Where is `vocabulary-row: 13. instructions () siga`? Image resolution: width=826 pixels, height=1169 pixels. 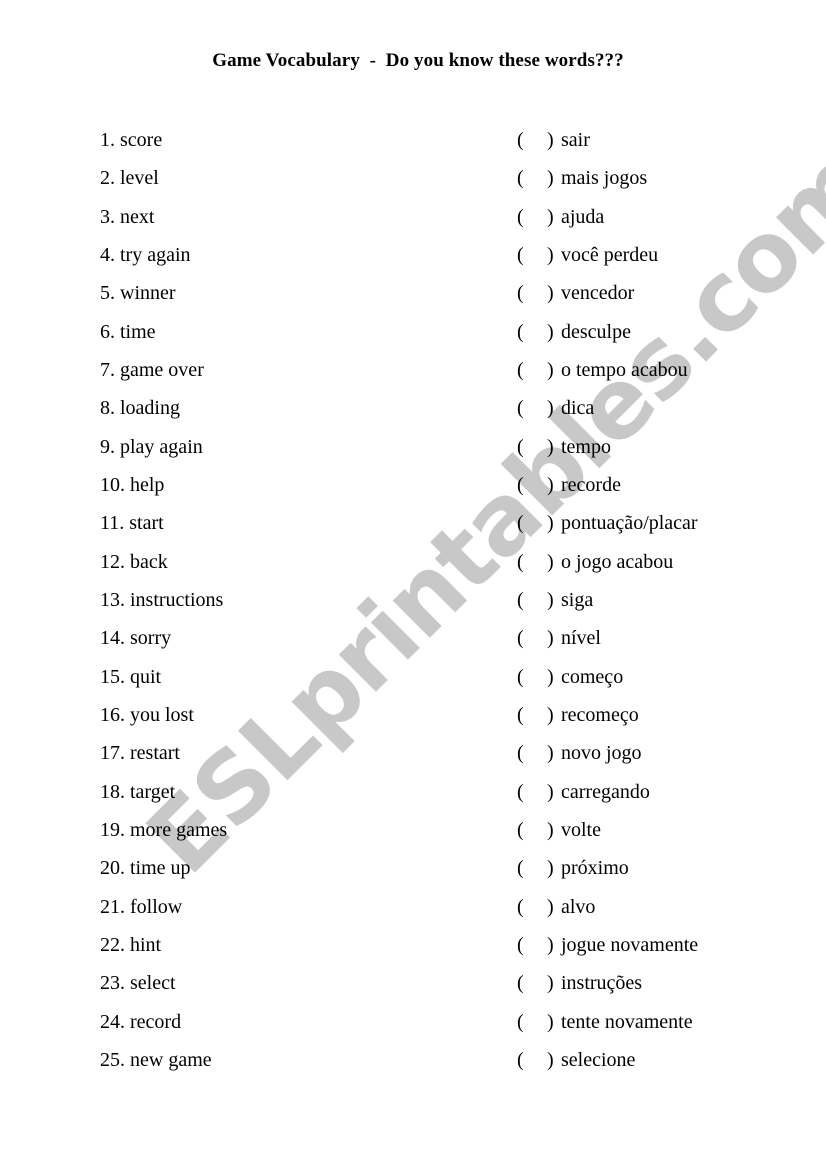 vocabulary-row: 13. instructions () siga is located at coordinates (413, 606).